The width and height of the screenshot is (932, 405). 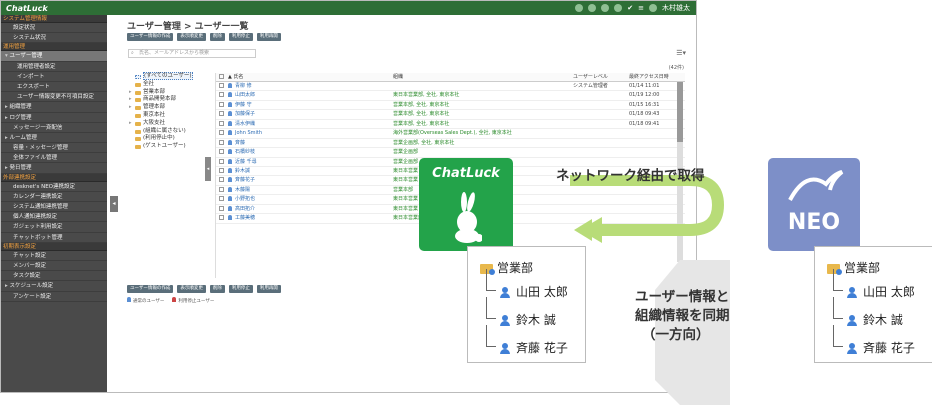 I want to click on sidebar-item: ルーム管理, so click(x=54, y=138).